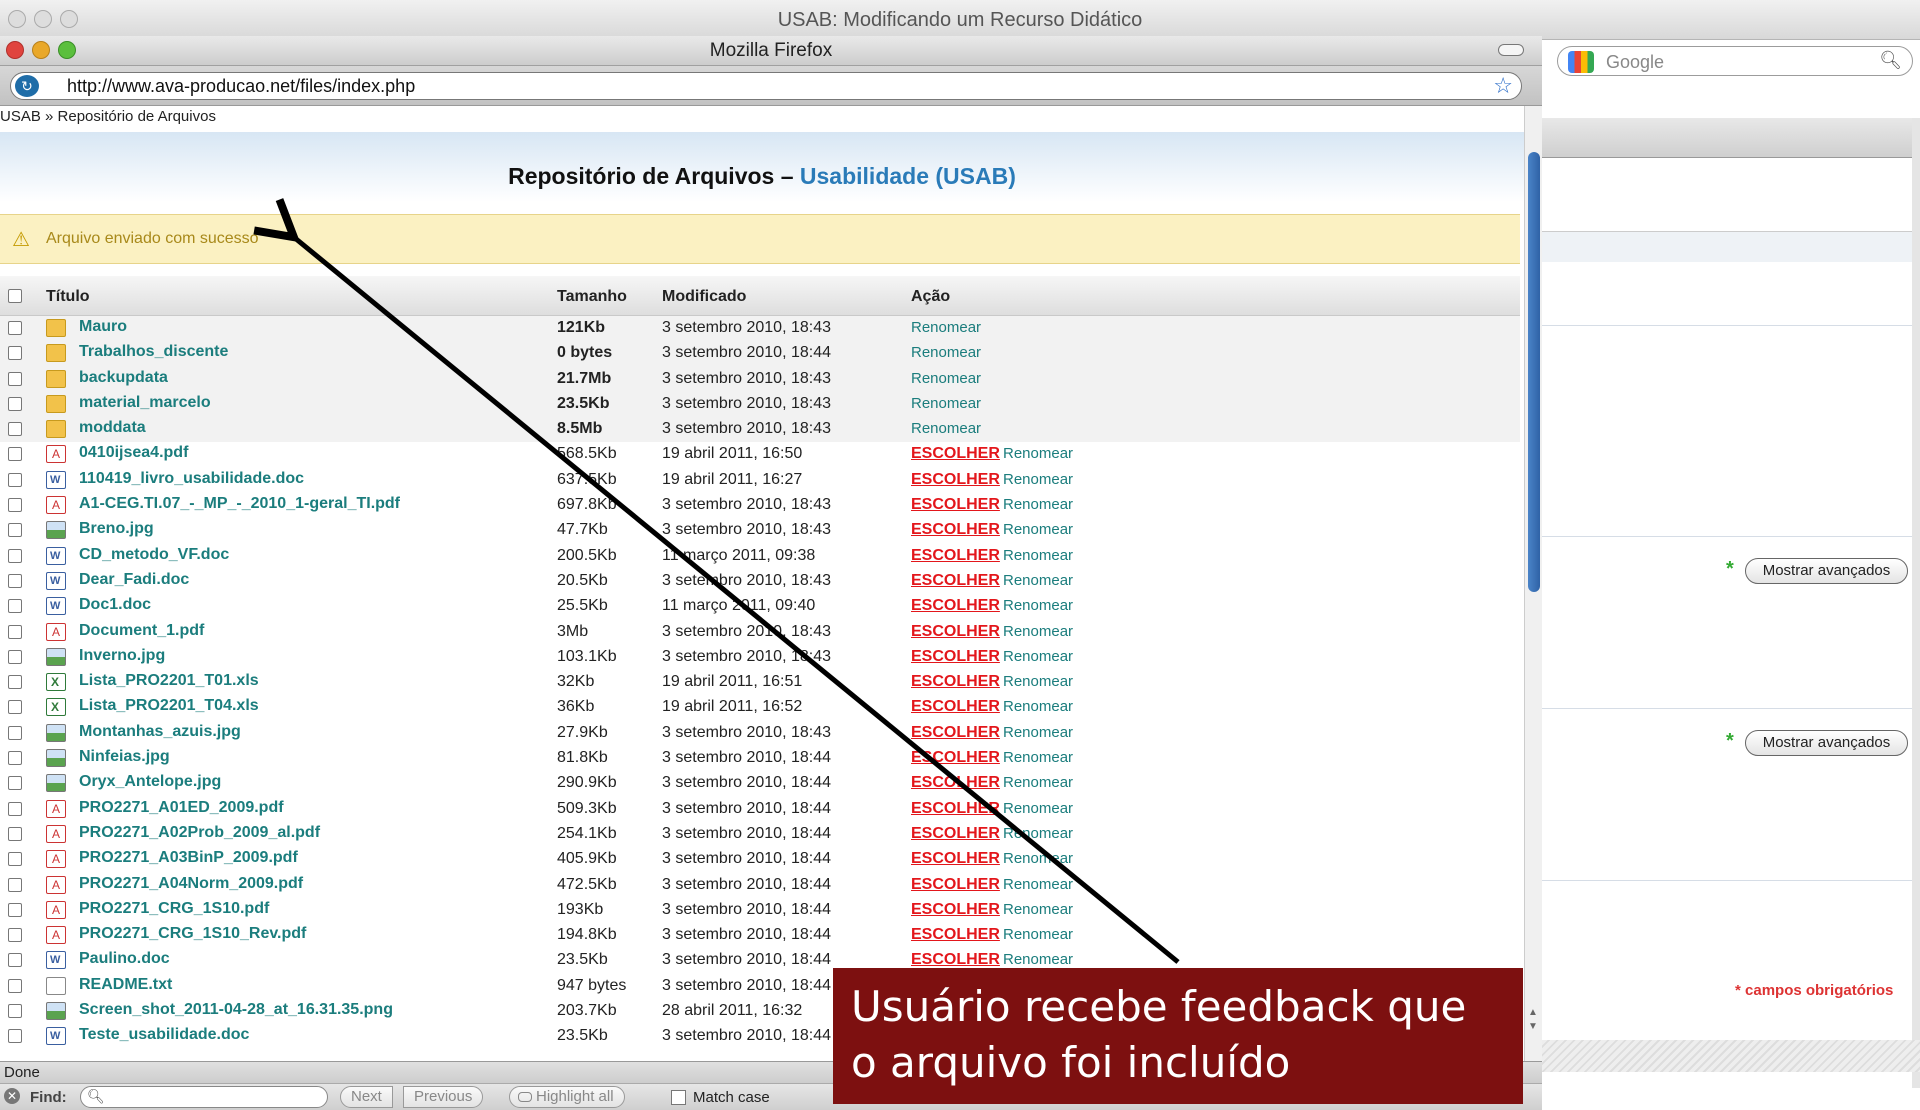 This screenshot has width=1920, height=1110. What do you see at coordinates (1735, 61) in the screenshot?
I see `search-box: Google 🔍︎` at bounding box center [1735, 61].